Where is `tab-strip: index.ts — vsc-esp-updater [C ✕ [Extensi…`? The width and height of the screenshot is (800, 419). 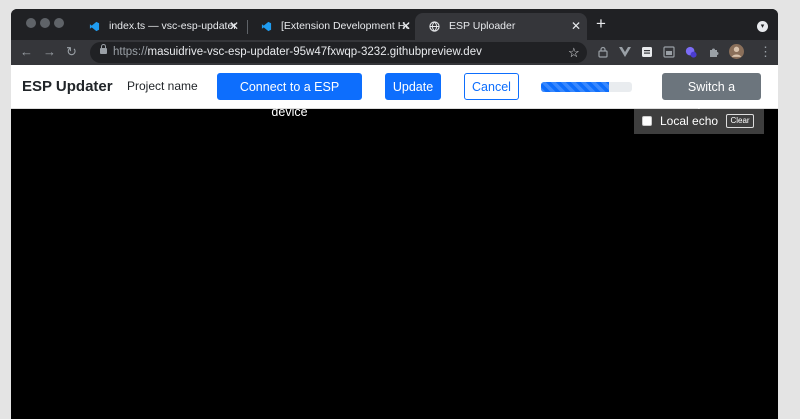
tab-strip: index.ts — vsc-esp-updater [C ✕ [Extensi… is located at coordinates (394, 24).